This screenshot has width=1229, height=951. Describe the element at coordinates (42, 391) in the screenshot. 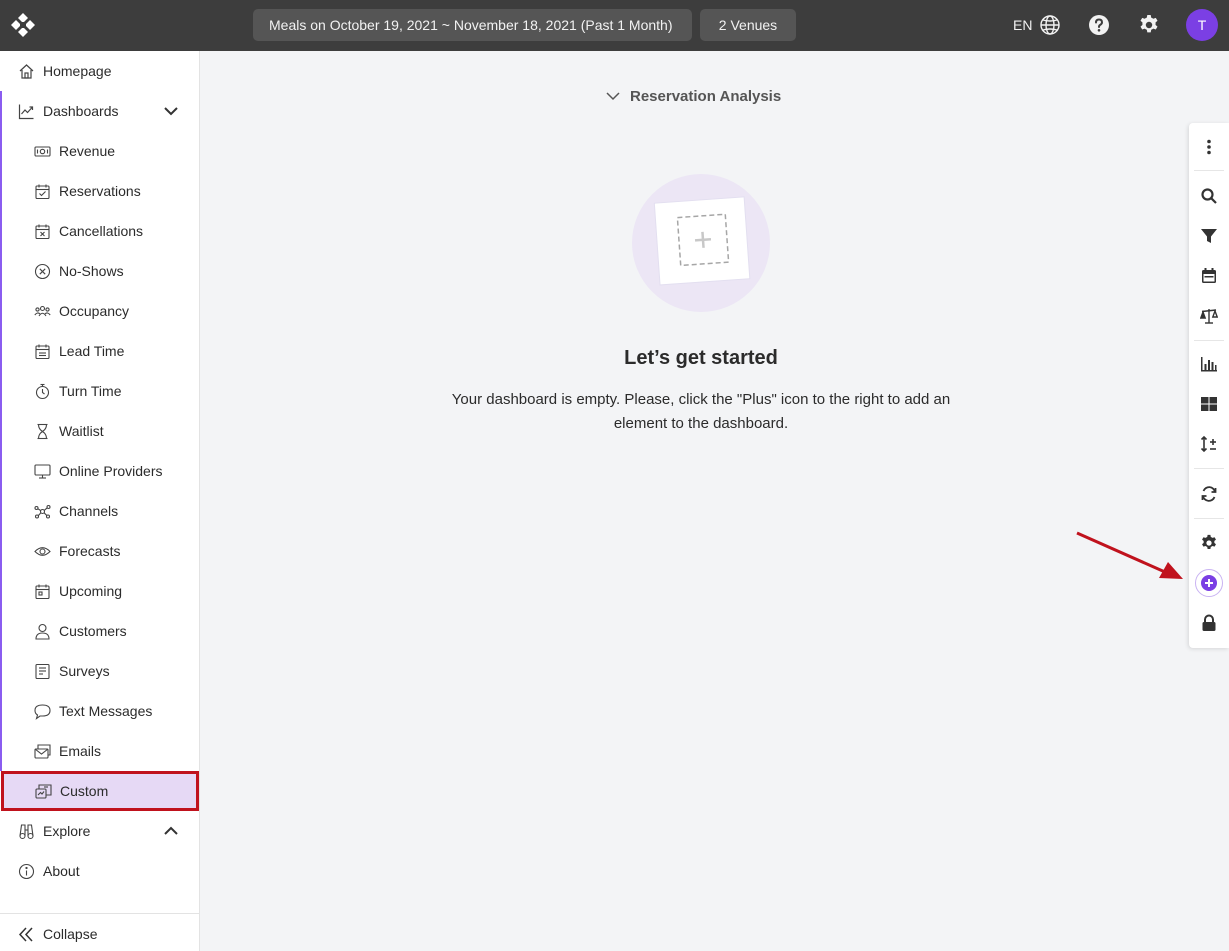

I see `stopwatch-icon` at that location.